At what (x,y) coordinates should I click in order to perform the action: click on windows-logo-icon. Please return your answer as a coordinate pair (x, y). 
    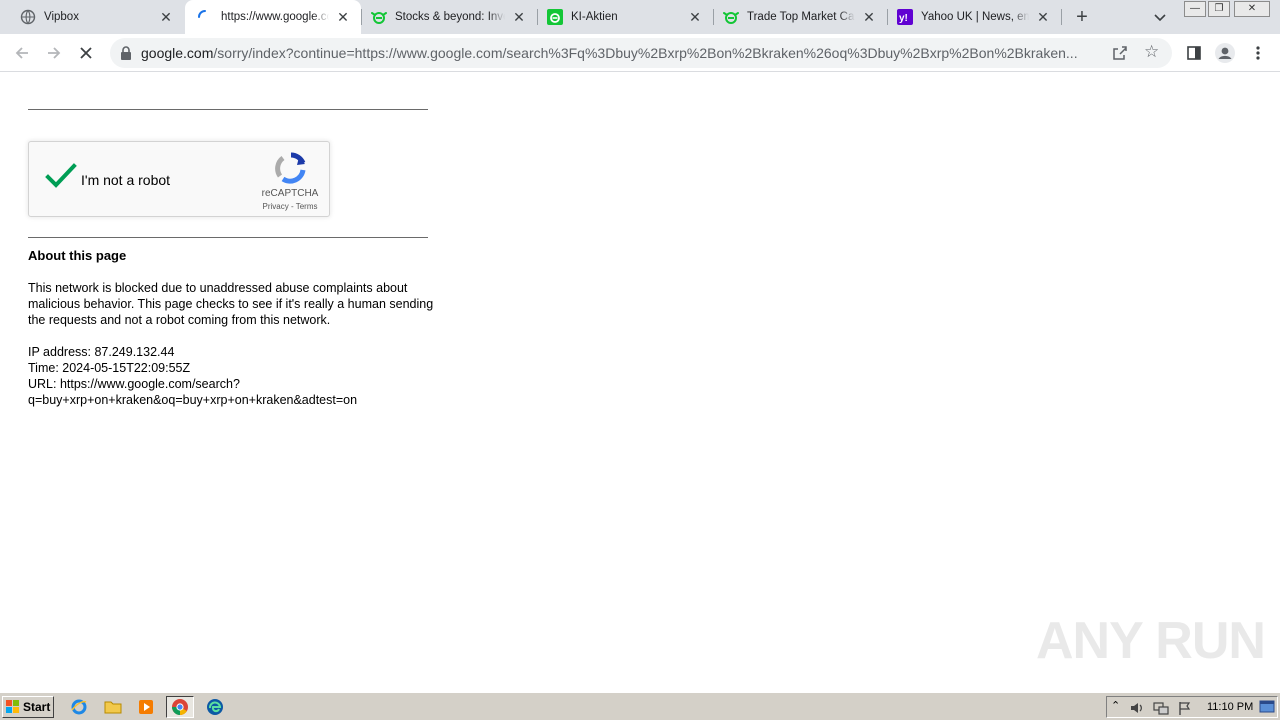
    Looking at the image, I should click on (12, 706).